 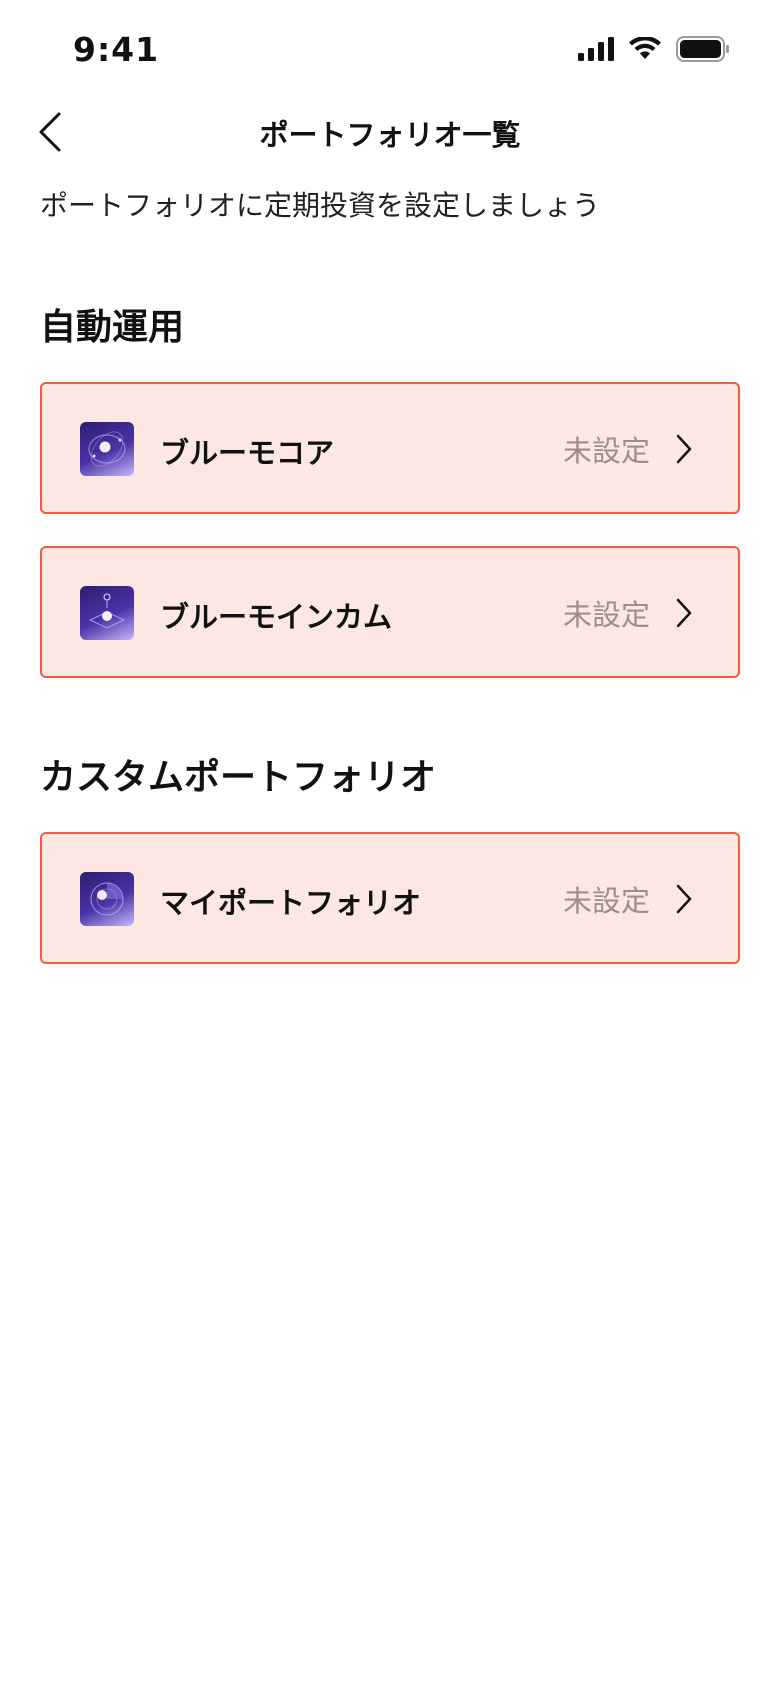 What do you see at coordinates (390, 448) in the screenshot?
I see `portfolio-card-blue-core: ブルーモコア 未設定` at bounding box center [390, 448].